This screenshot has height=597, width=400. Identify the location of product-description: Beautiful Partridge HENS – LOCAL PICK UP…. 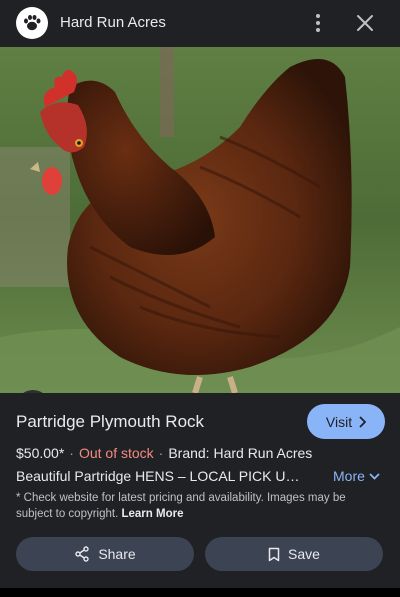
(161, 476).